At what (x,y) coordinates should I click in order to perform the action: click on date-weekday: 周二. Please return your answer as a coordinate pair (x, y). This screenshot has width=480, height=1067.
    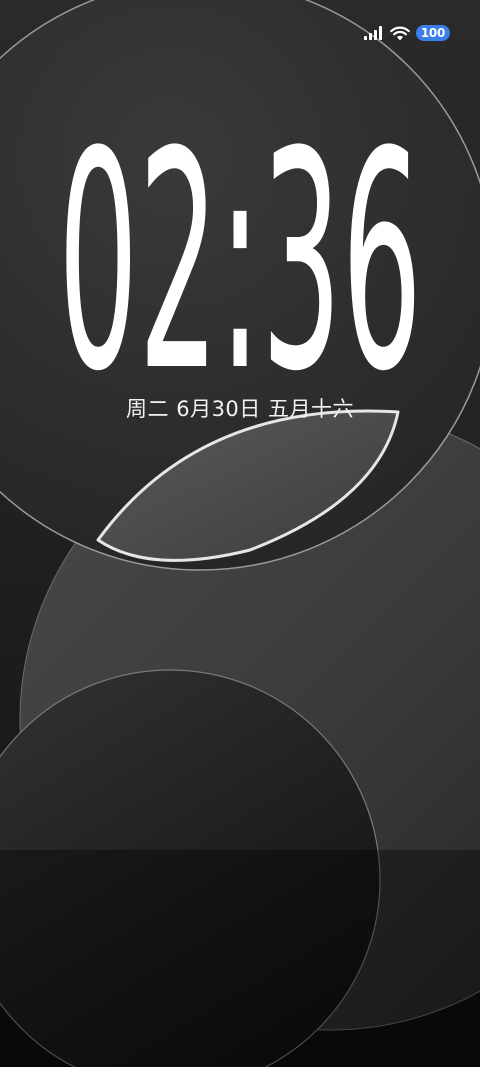
    Looking at the image, I should click on (148, 409).